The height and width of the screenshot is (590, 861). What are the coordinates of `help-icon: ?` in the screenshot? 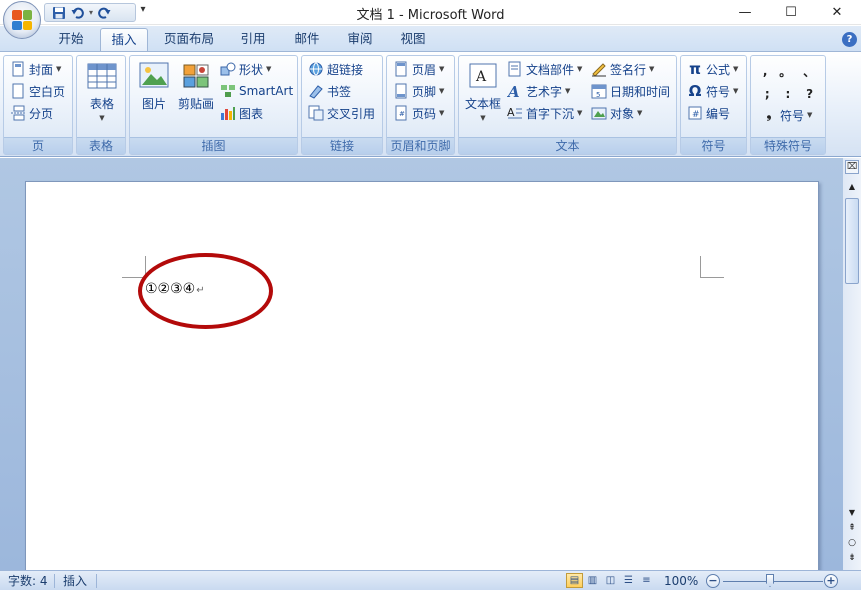 It's located at (849, 39).